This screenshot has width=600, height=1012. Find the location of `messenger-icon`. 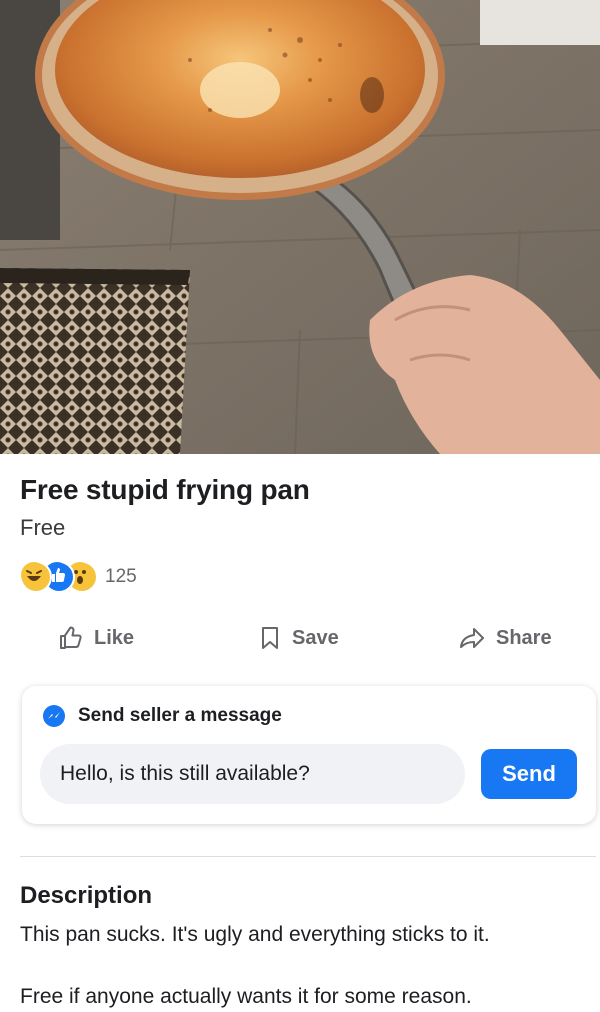

messenger-icon is located at coordinates (54, 716).